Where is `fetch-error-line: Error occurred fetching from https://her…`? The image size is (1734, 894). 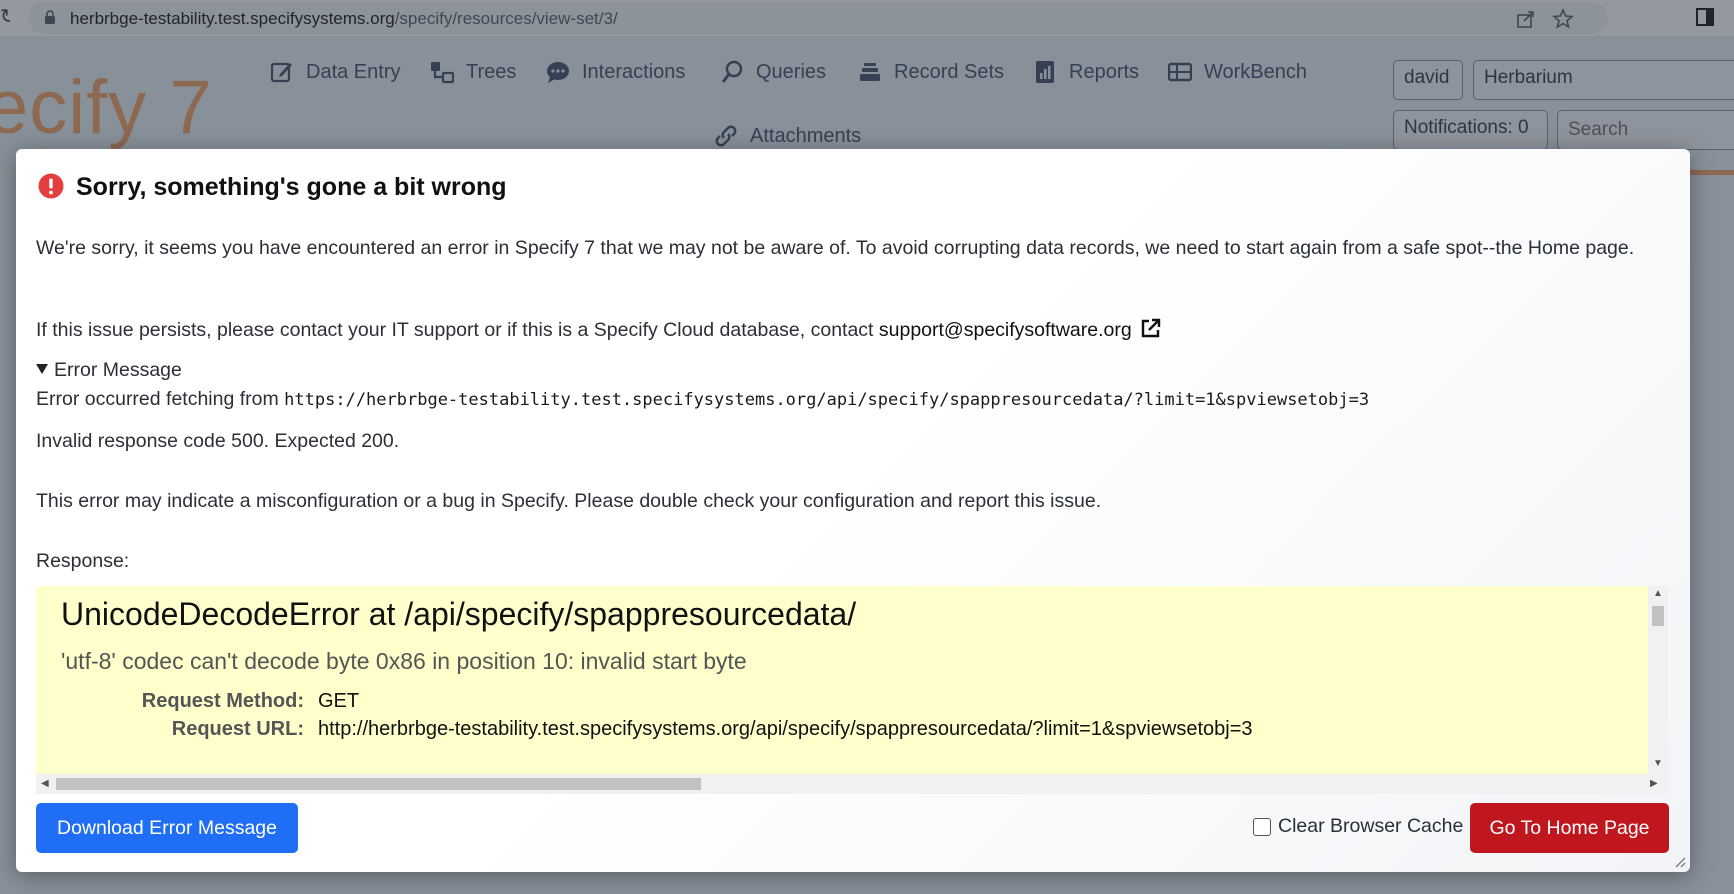
fetch-error-line: Error occurred fetching from https://her… is located at coordinates (702, 399).